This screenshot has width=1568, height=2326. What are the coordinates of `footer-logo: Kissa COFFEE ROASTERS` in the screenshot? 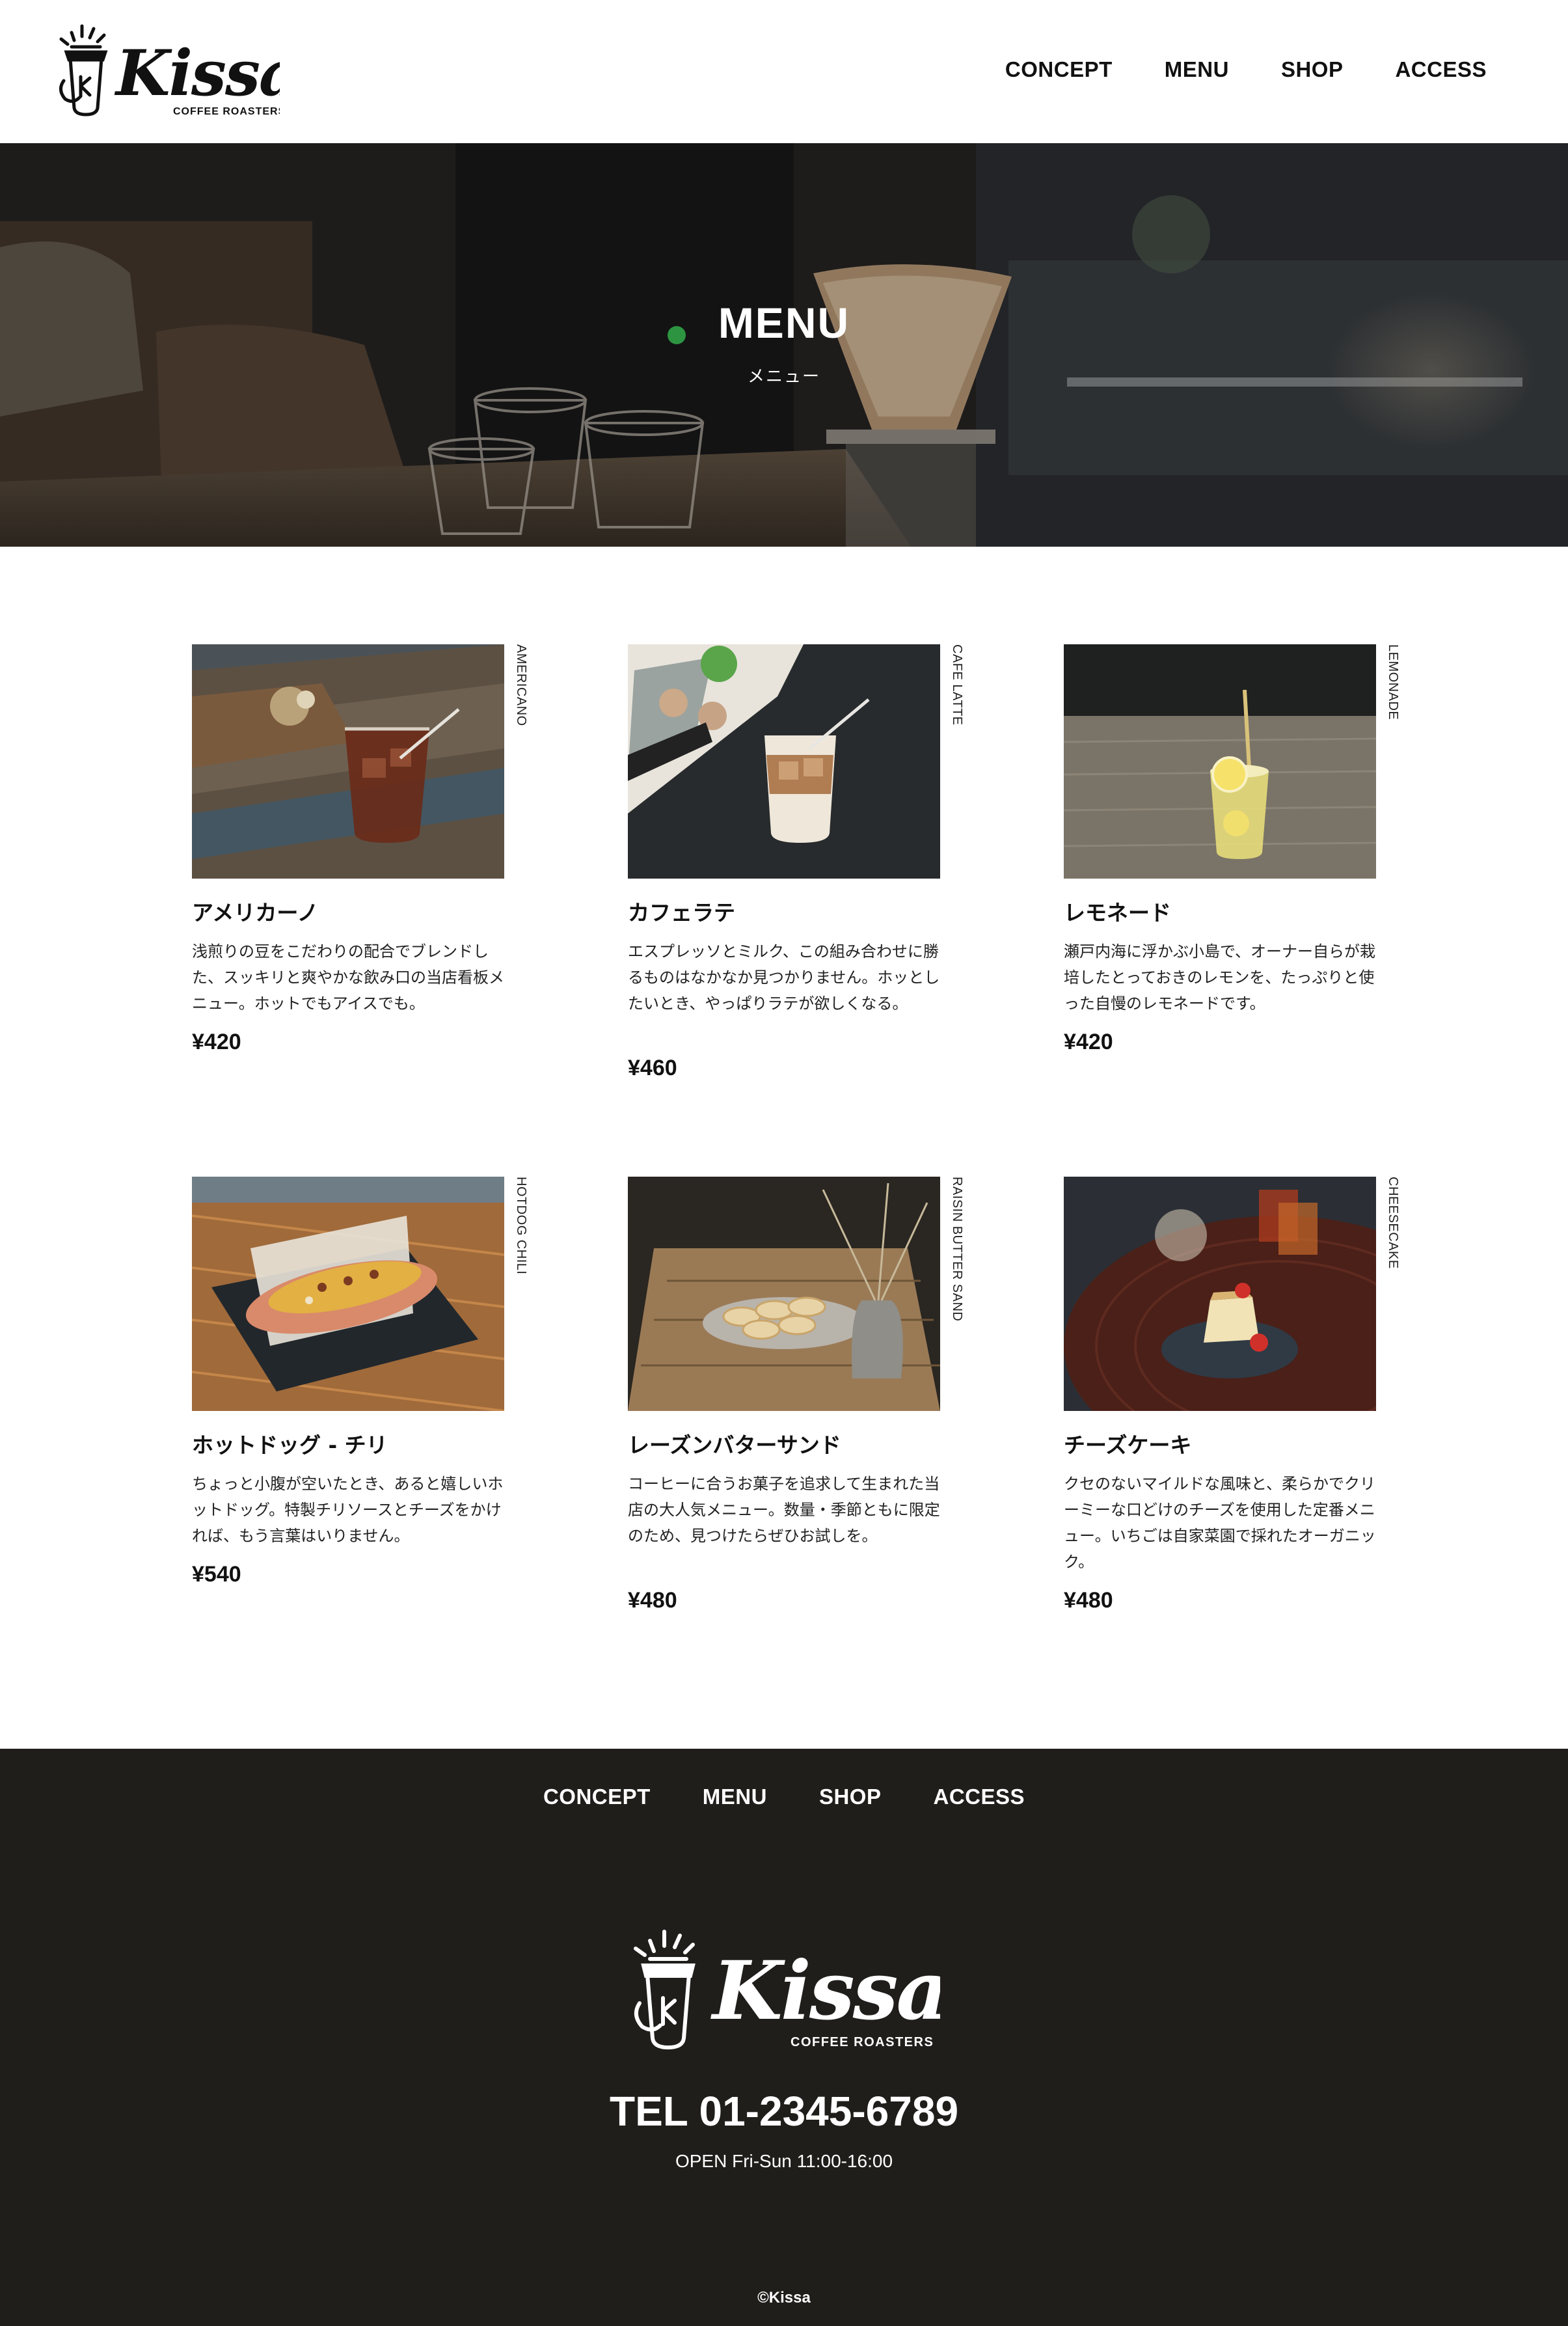 It's located at (784, 1989).